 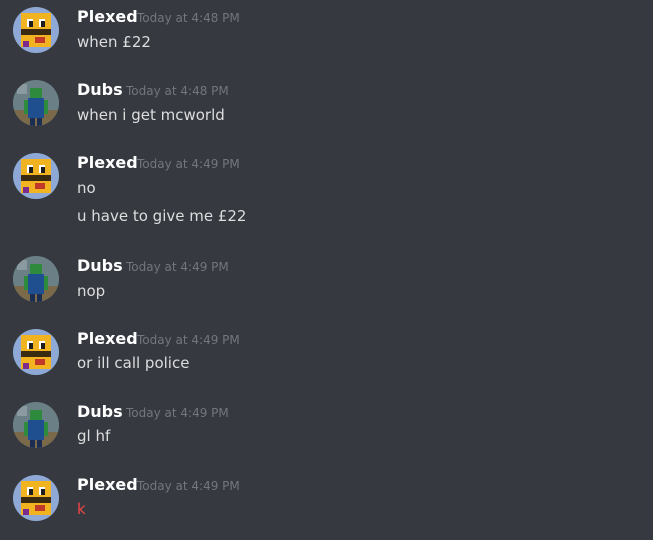 What do you see at coordinates (86, 188) in the screenshot?
I see `message-text: no` at bounding box center [86, 188].